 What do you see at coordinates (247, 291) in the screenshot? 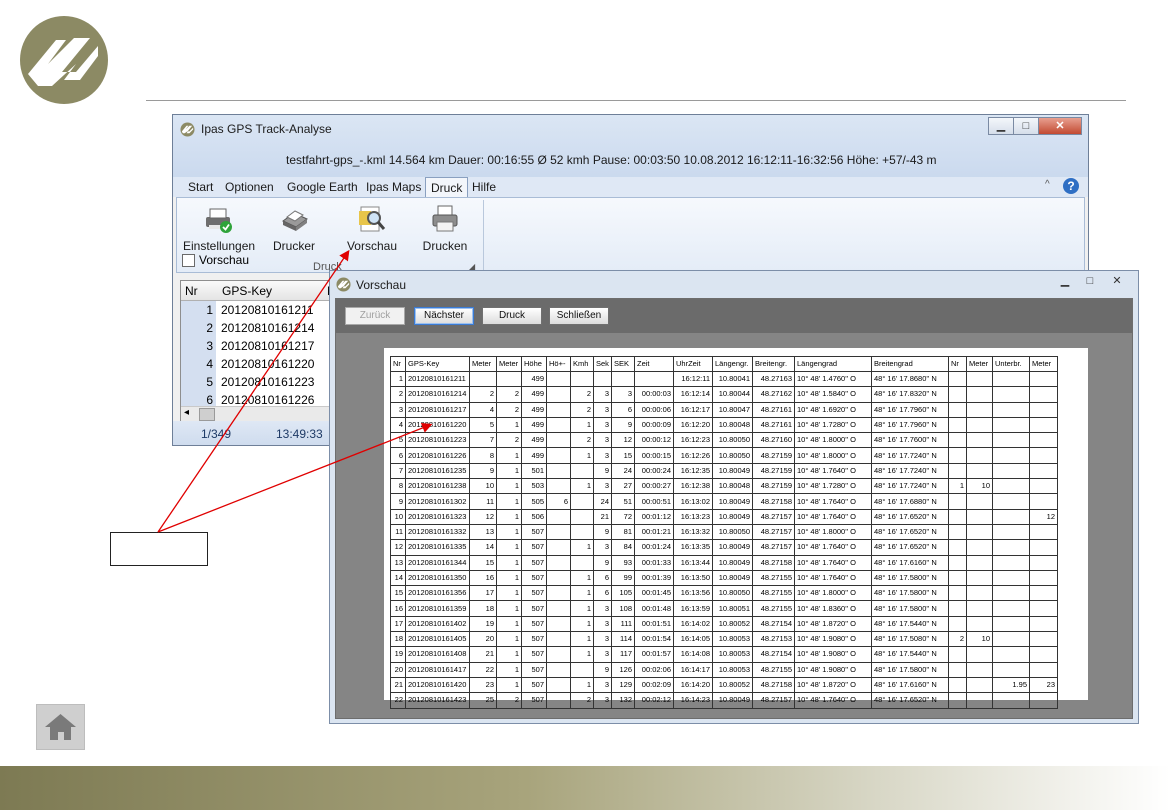
I see `grid-header-gps-key: GPS-Key` at bounding box center [247, 291].